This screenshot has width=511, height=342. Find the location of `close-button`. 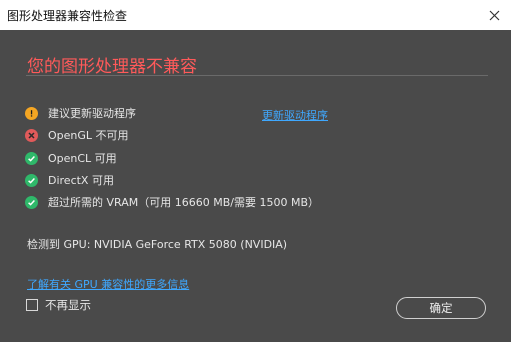

close-button is located at coordinates (494, 15).